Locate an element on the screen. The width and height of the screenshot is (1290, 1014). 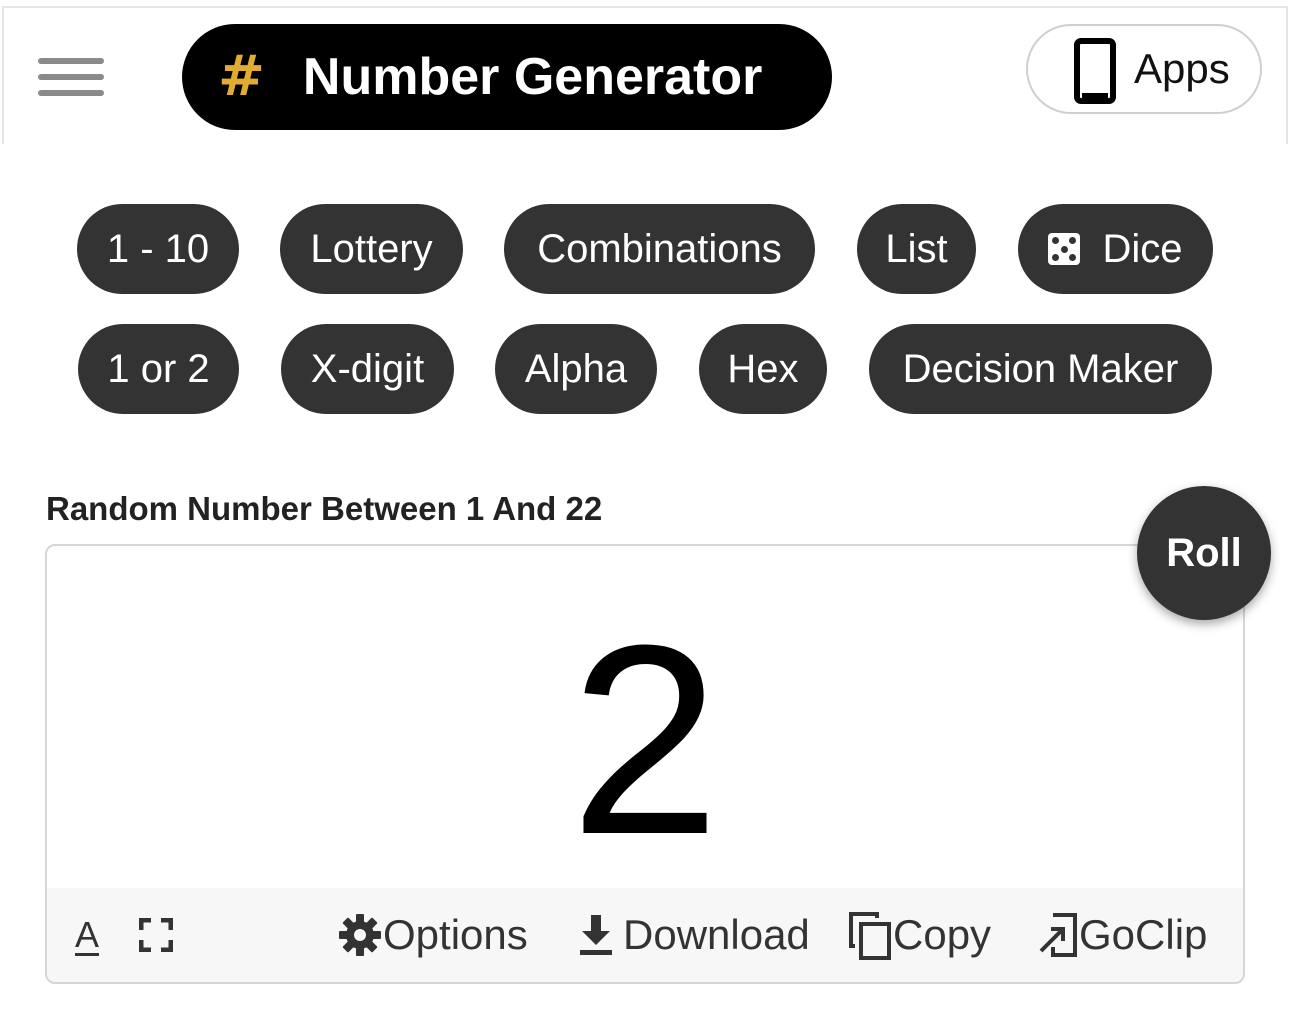
nav-pill-1-or-2: 1 or 2 is located at coordinates (158, 369).